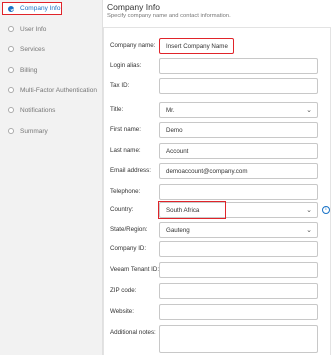 This screenshot has width=333, height=355. I want to click on sidebar-item-user-info: User Info, so click(27, 29).